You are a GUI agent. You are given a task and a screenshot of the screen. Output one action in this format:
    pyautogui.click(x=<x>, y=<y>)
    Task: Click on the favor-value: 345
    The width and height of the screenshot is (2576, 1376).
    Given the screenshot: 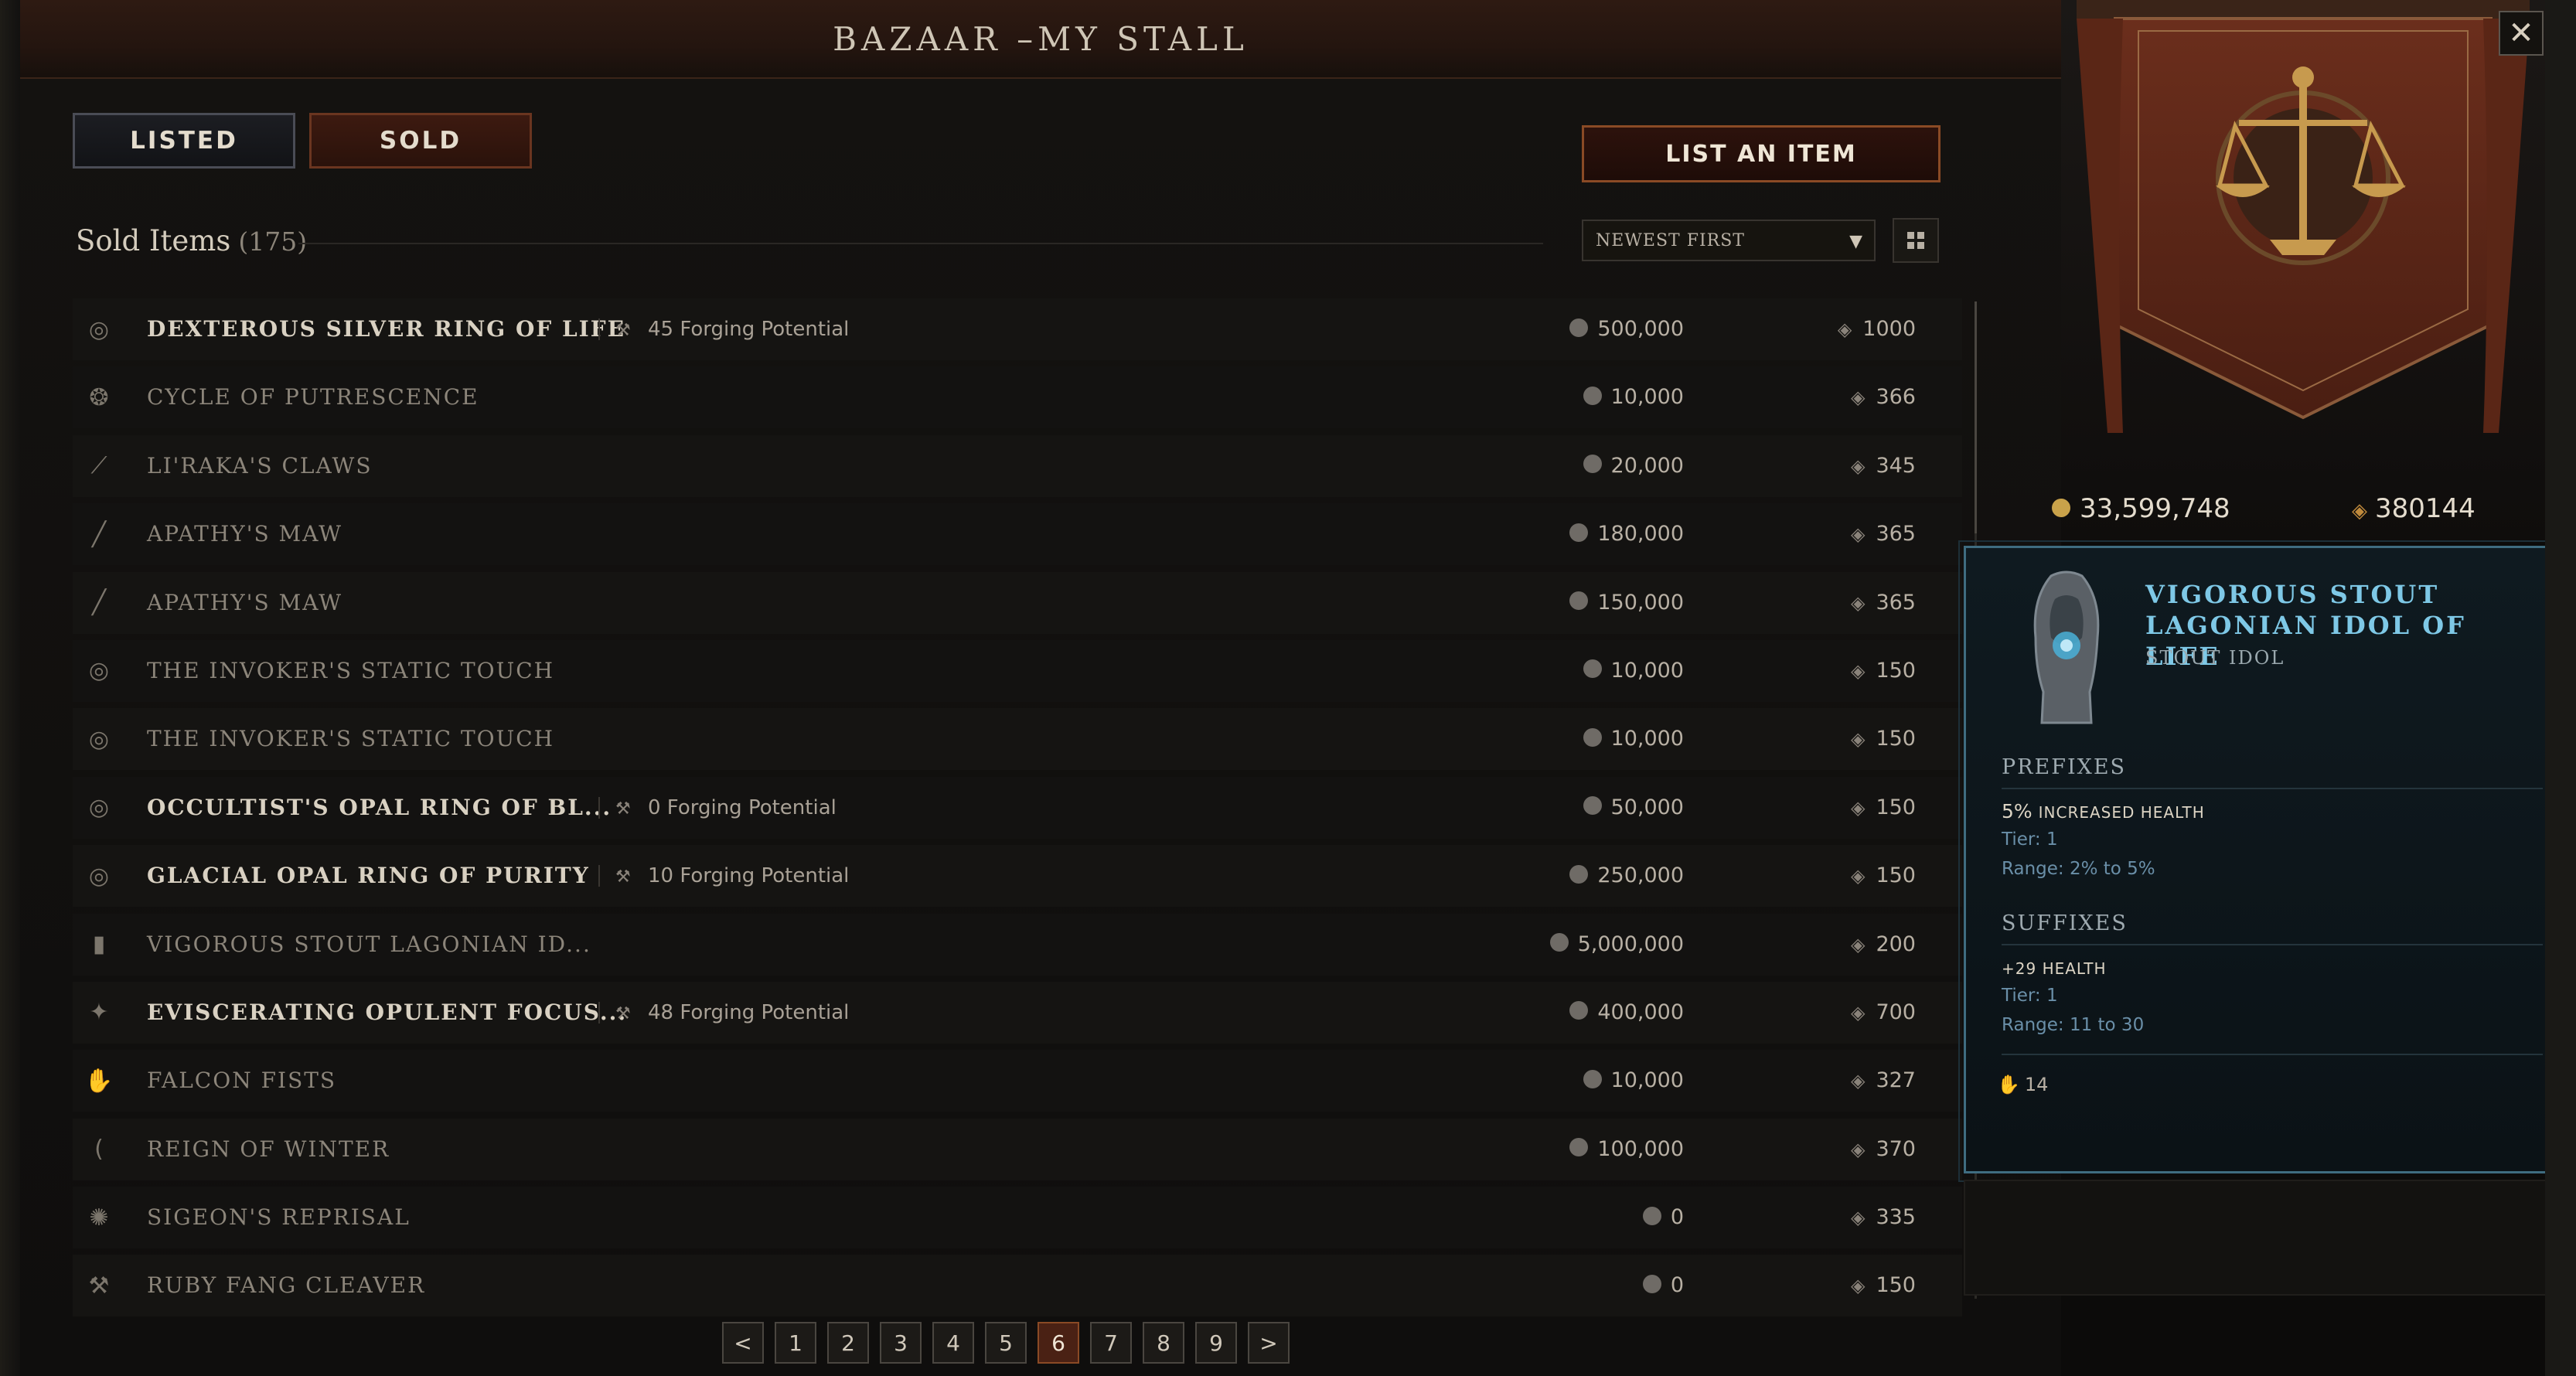 What is the action you would take?
    pyautogui.click(x=1896, y=466)
    